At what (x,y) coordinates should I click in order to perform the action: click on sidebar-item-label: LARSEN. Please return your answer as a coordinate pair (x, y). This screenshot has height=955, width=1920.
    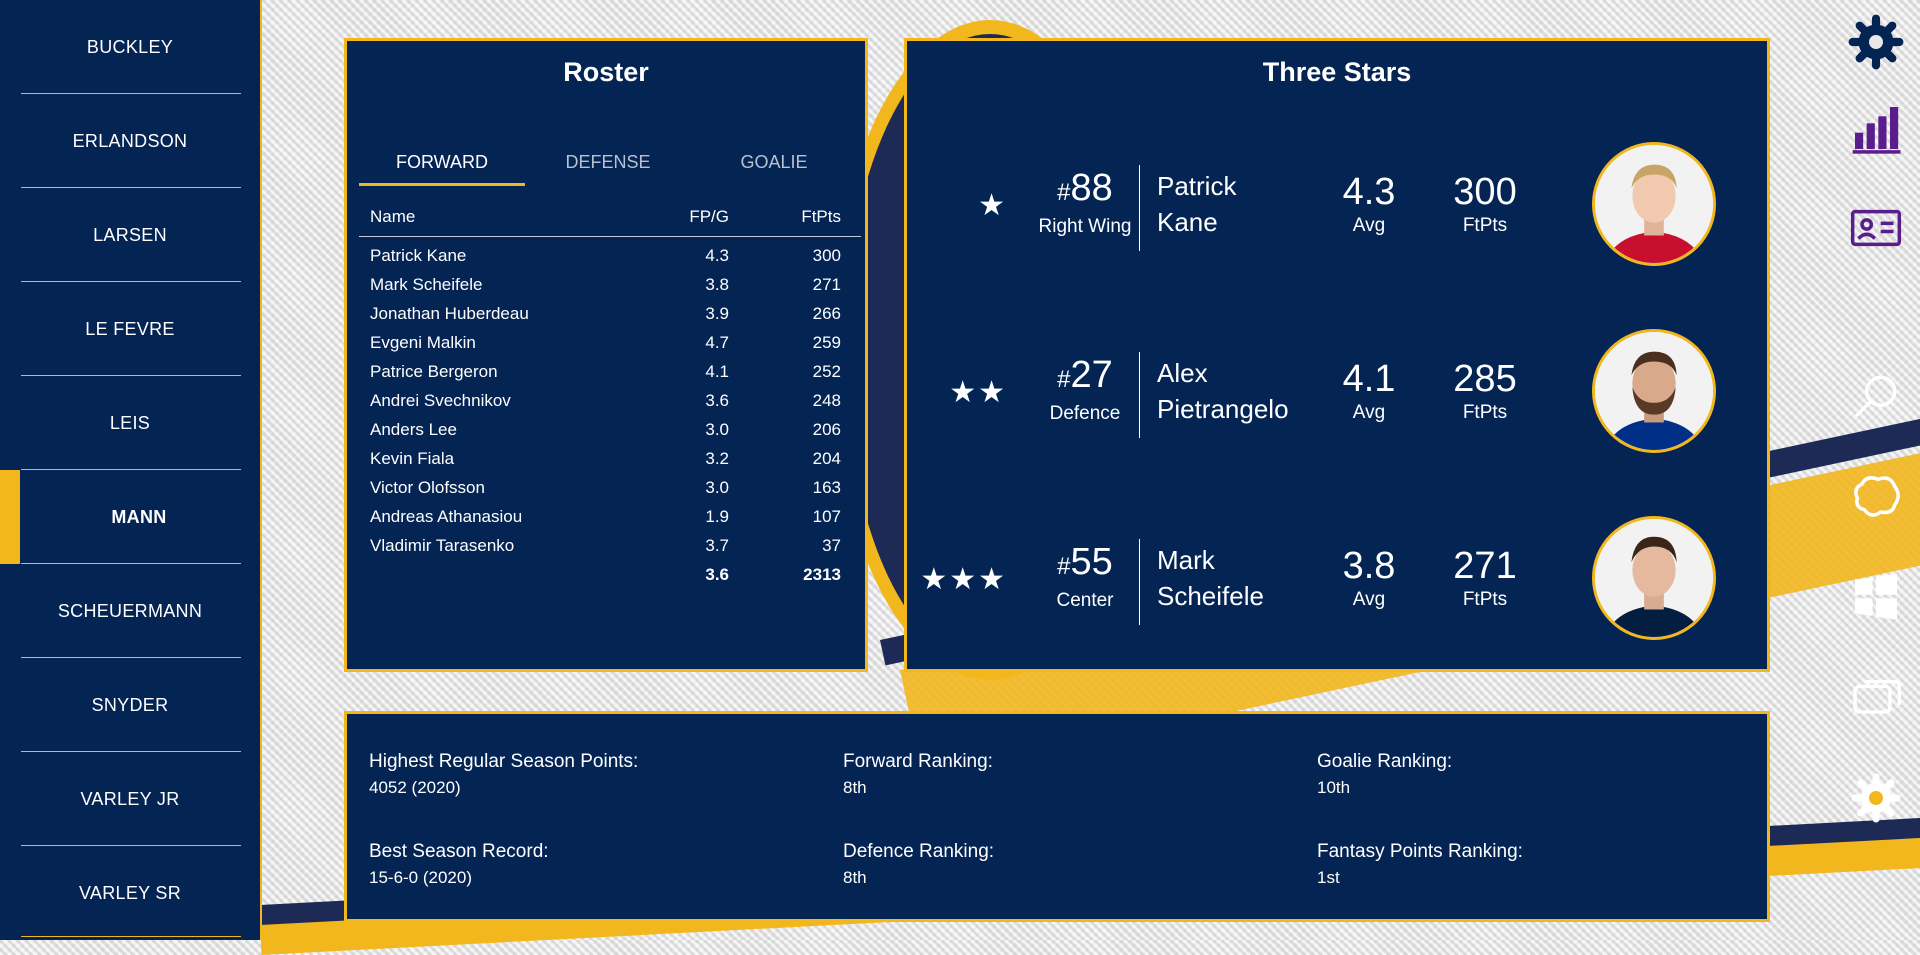
    Looking at the image, I should click on (130, 234).